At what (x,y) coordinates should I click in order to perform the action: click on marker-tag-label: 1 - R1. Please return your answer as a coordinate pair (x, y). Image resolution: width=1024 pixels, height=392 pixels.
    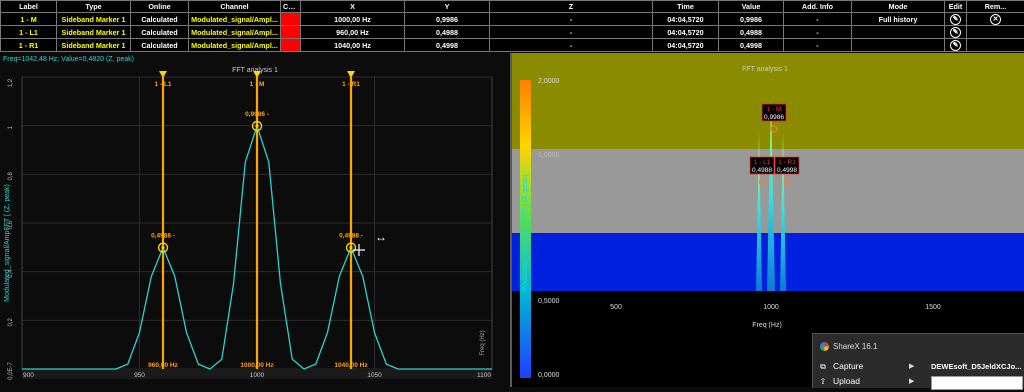
    Looking at the image, I should click on (787, 162).